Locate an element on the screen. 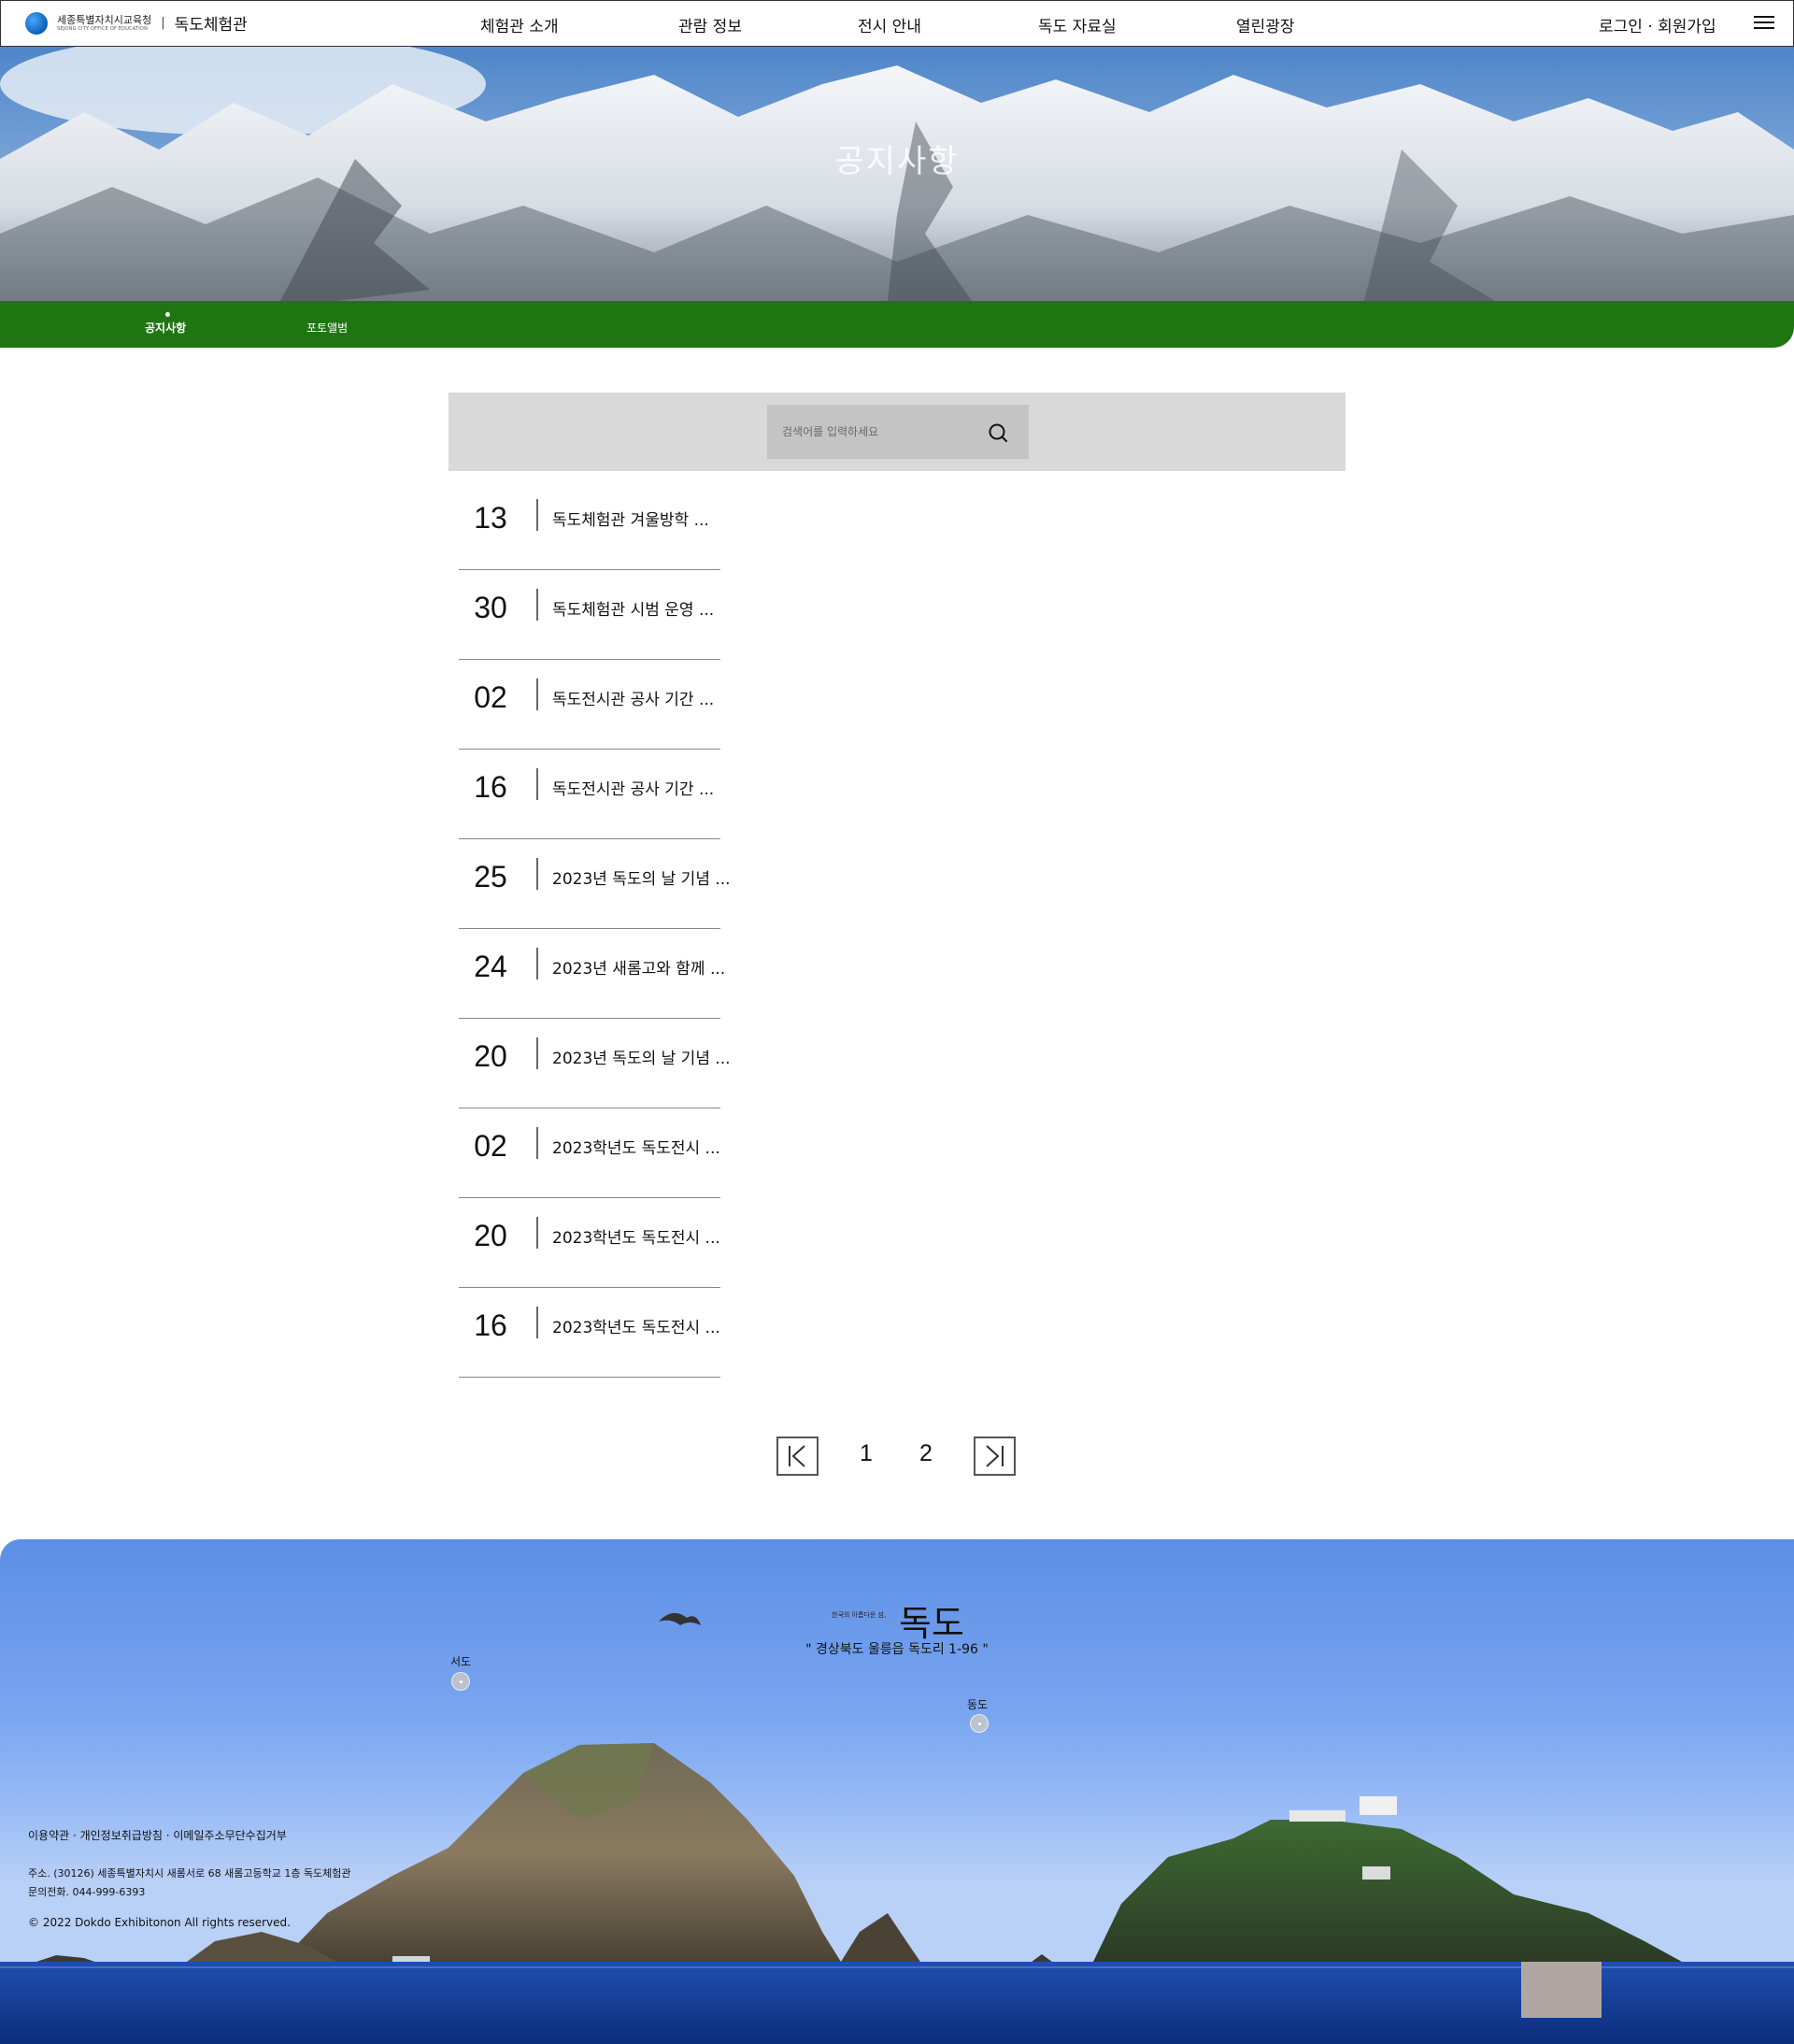 The height and width of the screenshot is (2044, 1794). logo-english-text: SEJONG CITY OFFICE OF EDUCATION is located at coordinates (103, 28).